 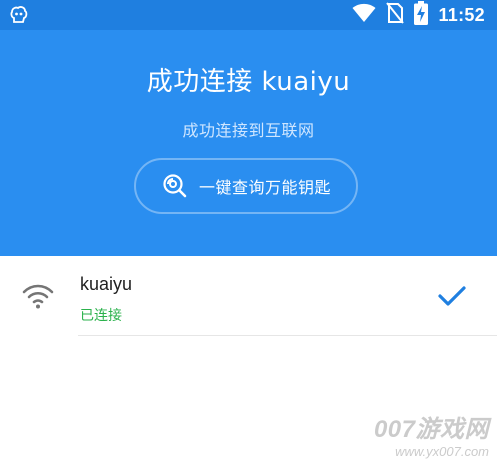 What do you see at coordinates (264, 187) in the screenshot?
I see `query-key-button-label: 一键查询万能钥匙` at bounding box center [264, 187].